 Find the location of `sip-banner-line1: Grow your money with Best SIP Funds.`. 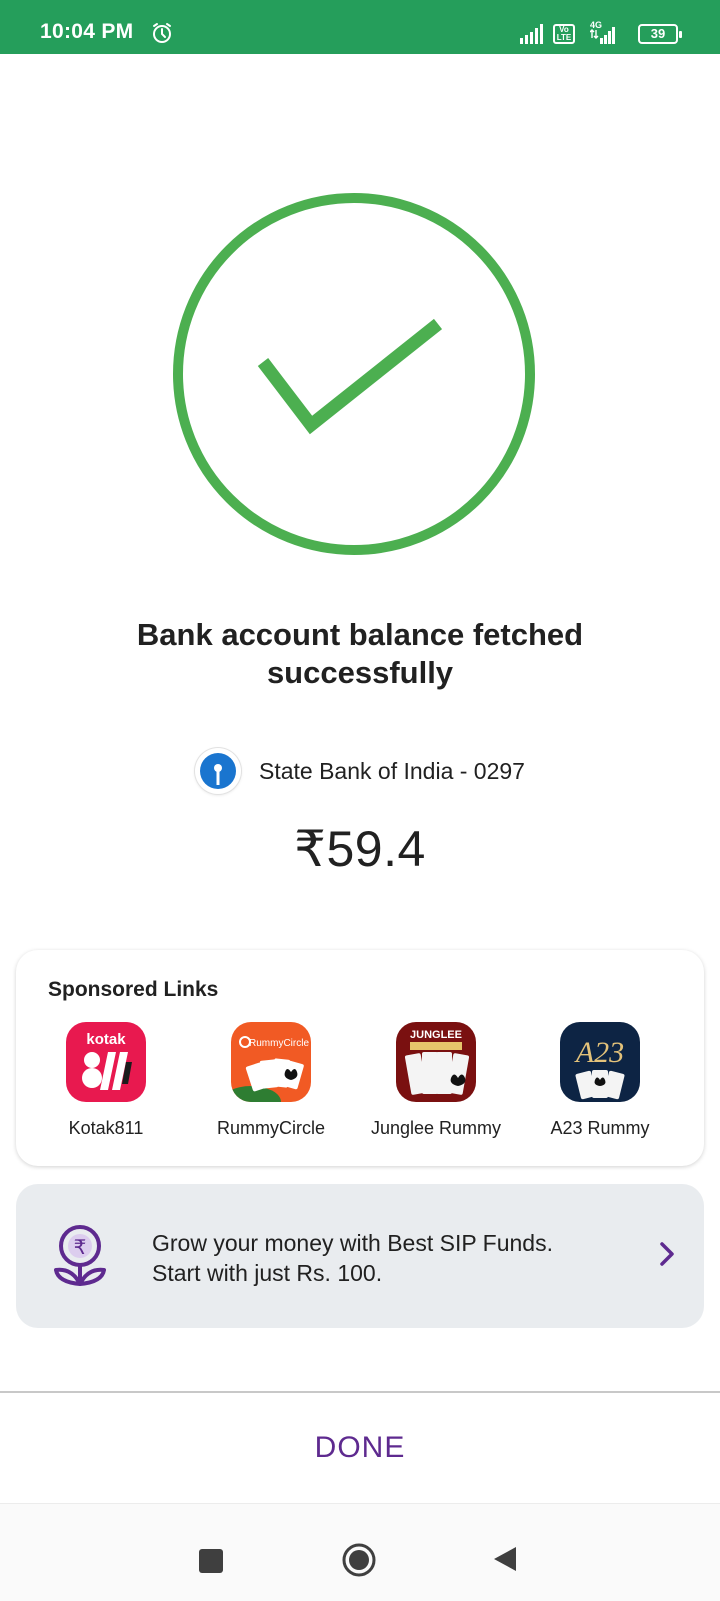

sip-banner-line1: Grow your money with Best SIP Funds. is located at coordinates (352, 1243).